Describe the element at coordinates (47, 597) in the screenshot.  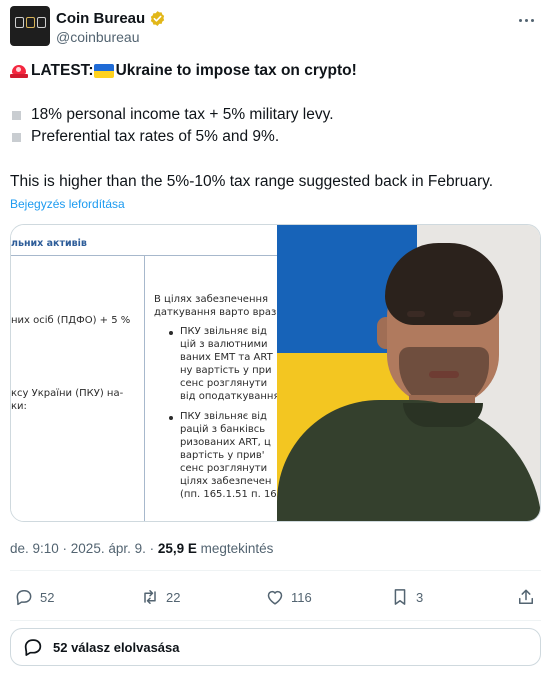
I see `reply-count: 52` at that location.